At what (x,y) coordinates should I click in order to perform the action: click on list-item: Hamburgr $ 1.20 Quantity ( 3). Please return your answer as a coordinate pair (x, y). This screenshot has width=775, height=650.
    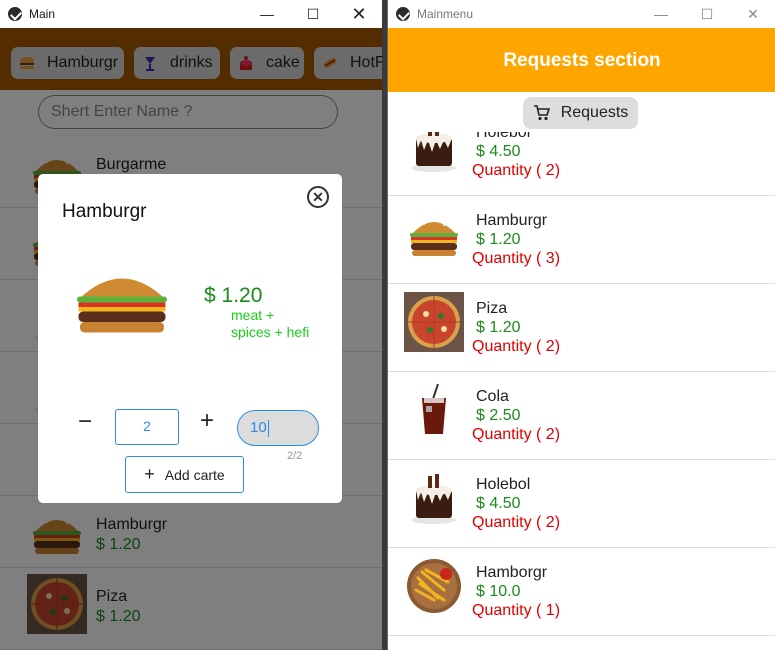
    Looking at the image, I should click on (581, 240).